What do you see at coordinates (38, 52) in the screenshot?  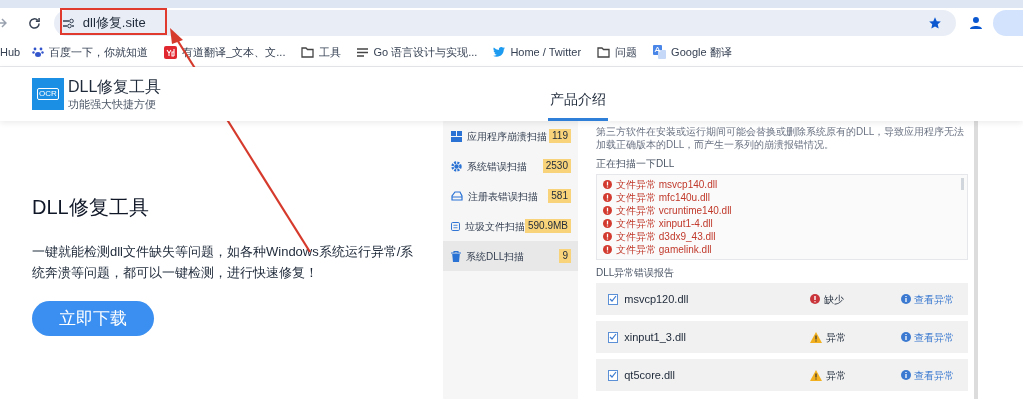 I see `paw-icon` at bounding box center [38, 52].